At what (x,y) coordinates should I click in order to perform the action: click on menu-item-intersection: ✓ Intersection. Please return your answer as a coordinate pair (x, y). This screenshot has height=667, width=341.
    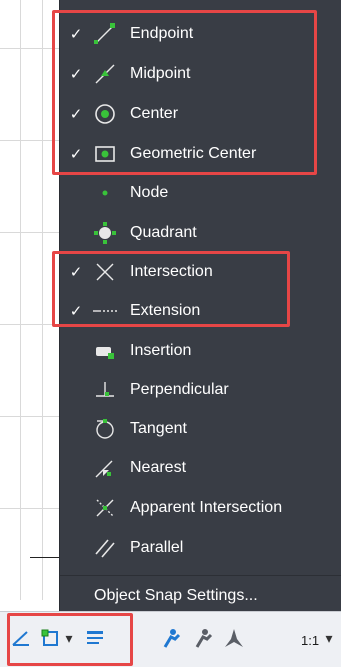
    Looking at the image, I should click on (200, 272).